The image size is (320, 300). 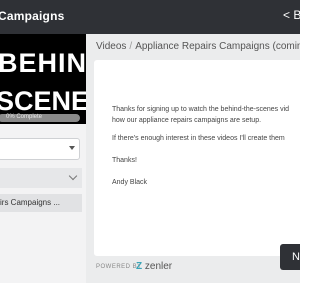 I want to click on zenler-brand: zenler, so click(x=158, y=266).